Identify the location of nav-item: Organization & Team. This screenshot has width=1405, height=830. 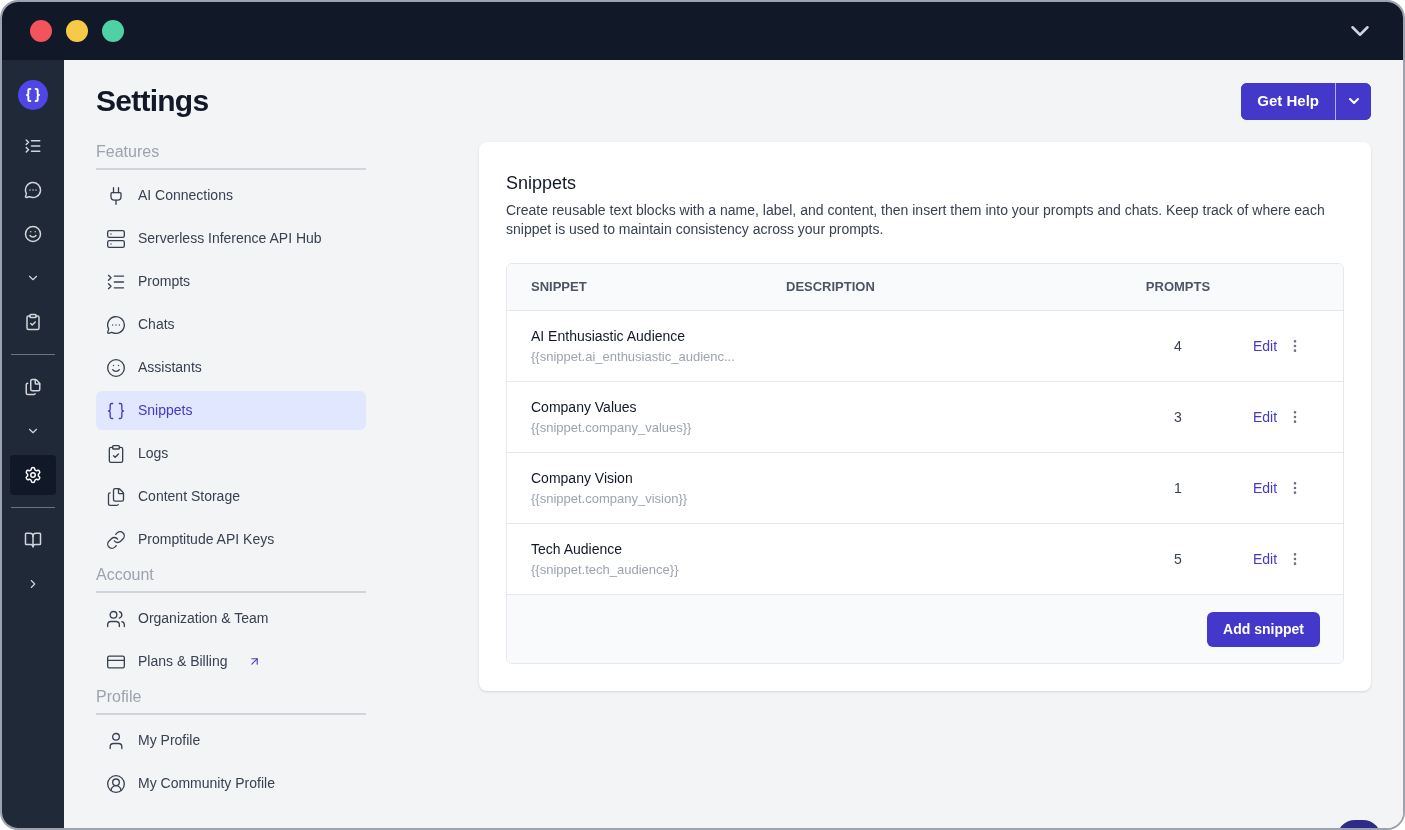
(231, 618).